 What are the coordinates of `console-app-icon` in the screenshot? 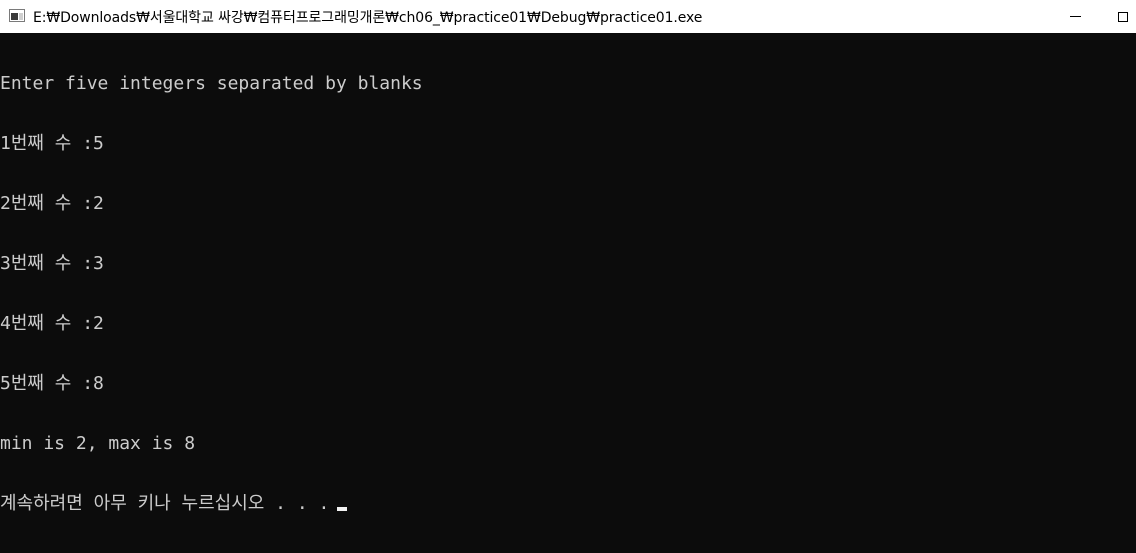 It's located at (17, 15).